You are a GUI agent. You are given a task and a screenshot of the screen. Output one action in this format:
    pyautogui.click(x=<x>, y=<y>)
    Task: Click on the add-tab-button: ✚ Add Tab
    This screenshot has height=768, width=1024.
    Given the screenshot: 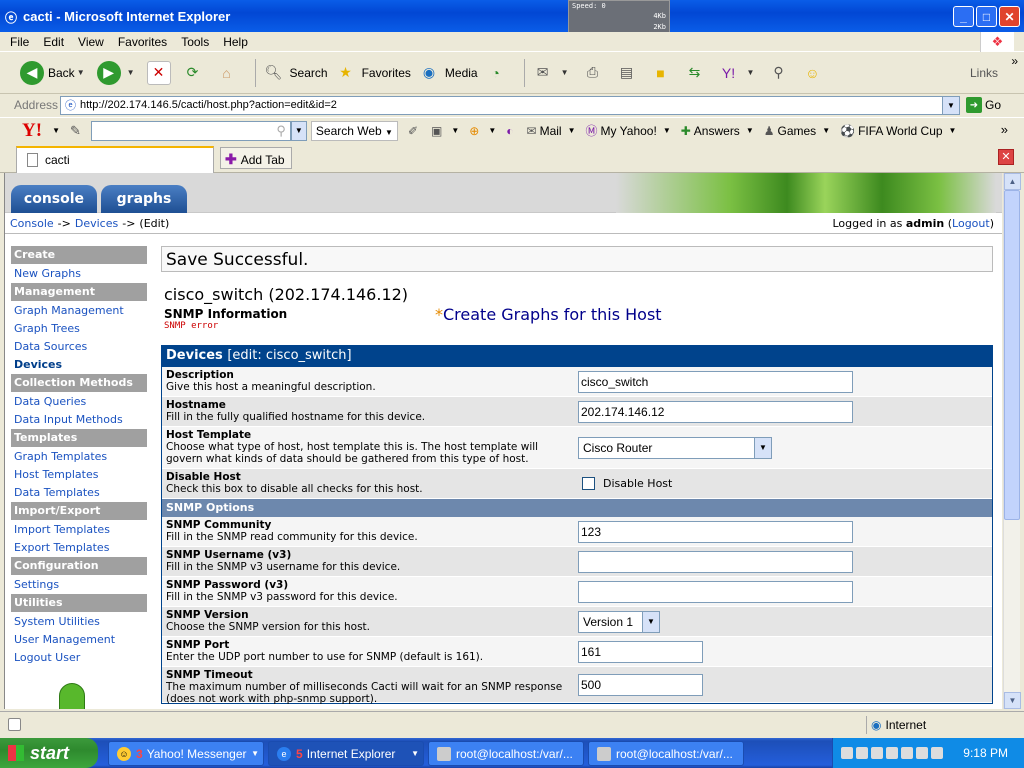 What is the action you would take?
    pyautogui.click(x=256, y=158)
    